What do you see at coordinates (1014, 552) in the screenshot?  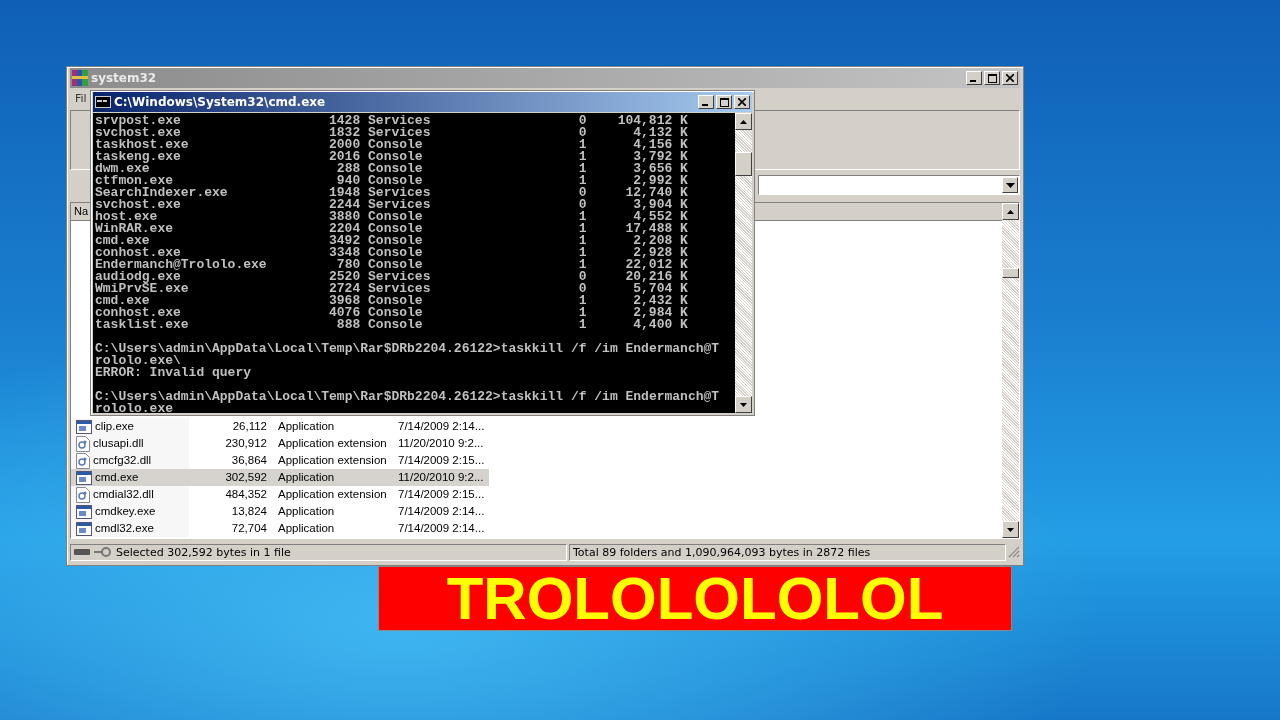 I see `resize-grip-icon` at bounding box center [1014, 552].